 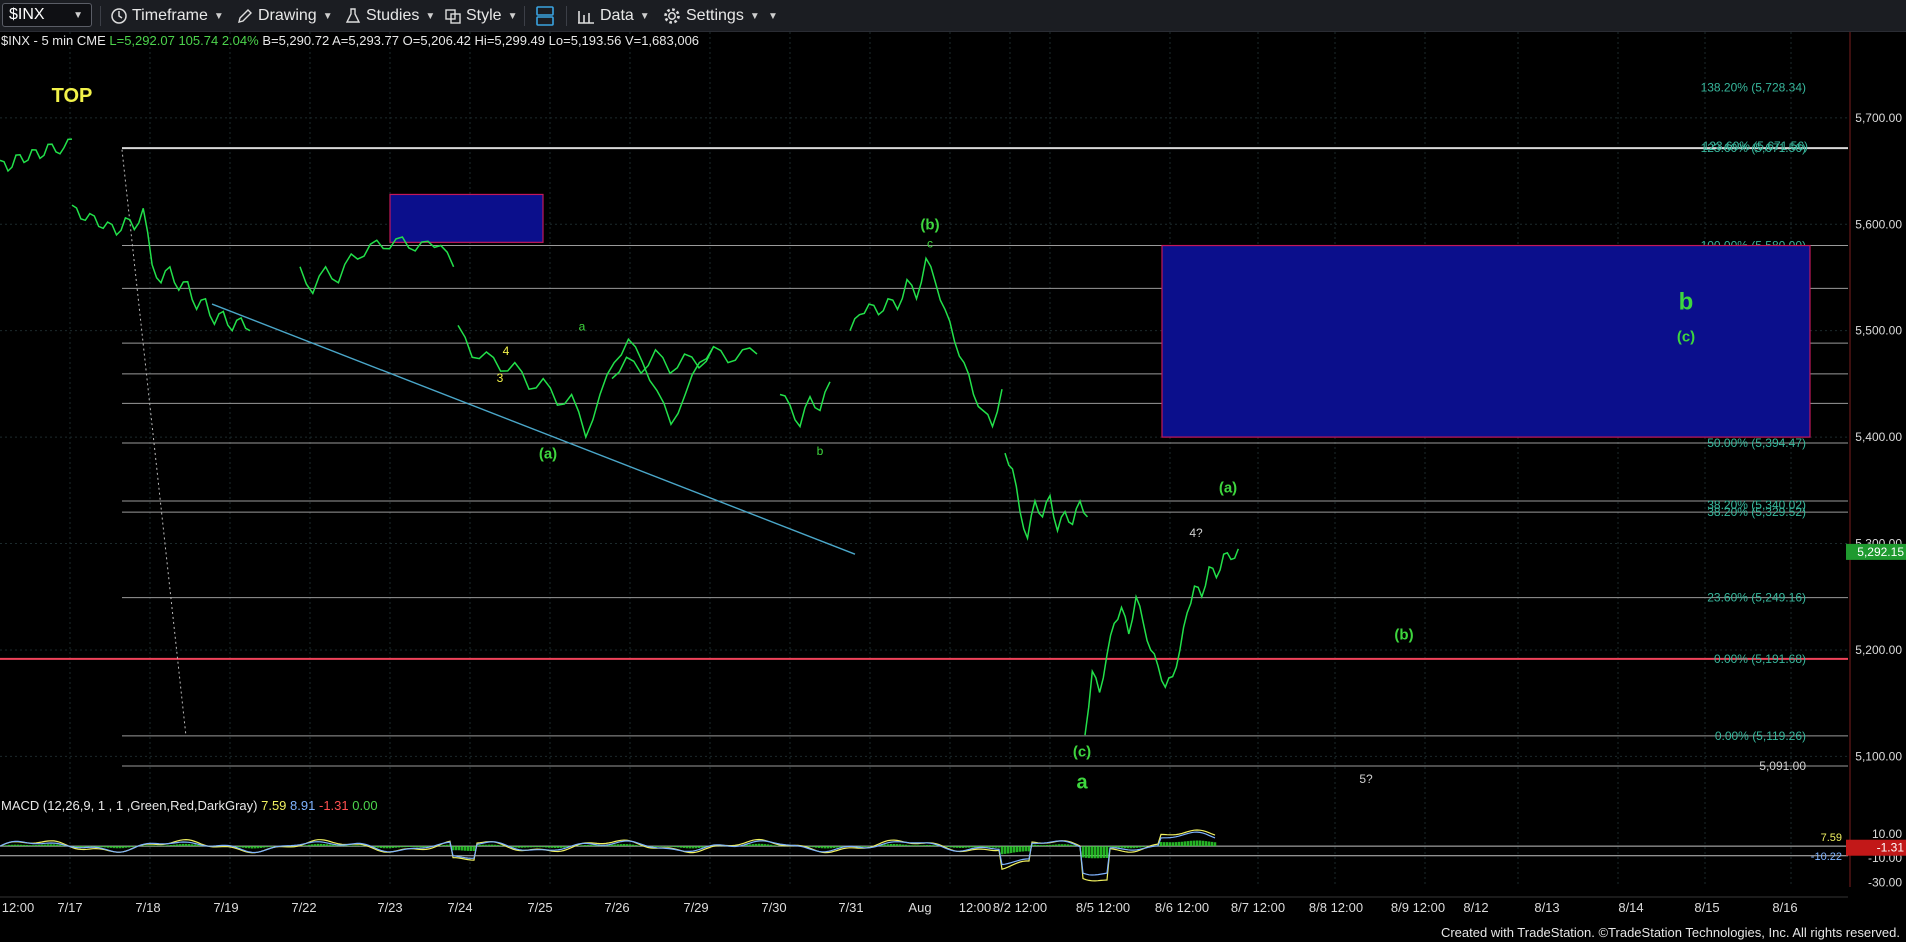 What do you see at coordinates (480, 16) in the screenshot?
I see `style-button: Style ▼` at bounding box center [480, 16].